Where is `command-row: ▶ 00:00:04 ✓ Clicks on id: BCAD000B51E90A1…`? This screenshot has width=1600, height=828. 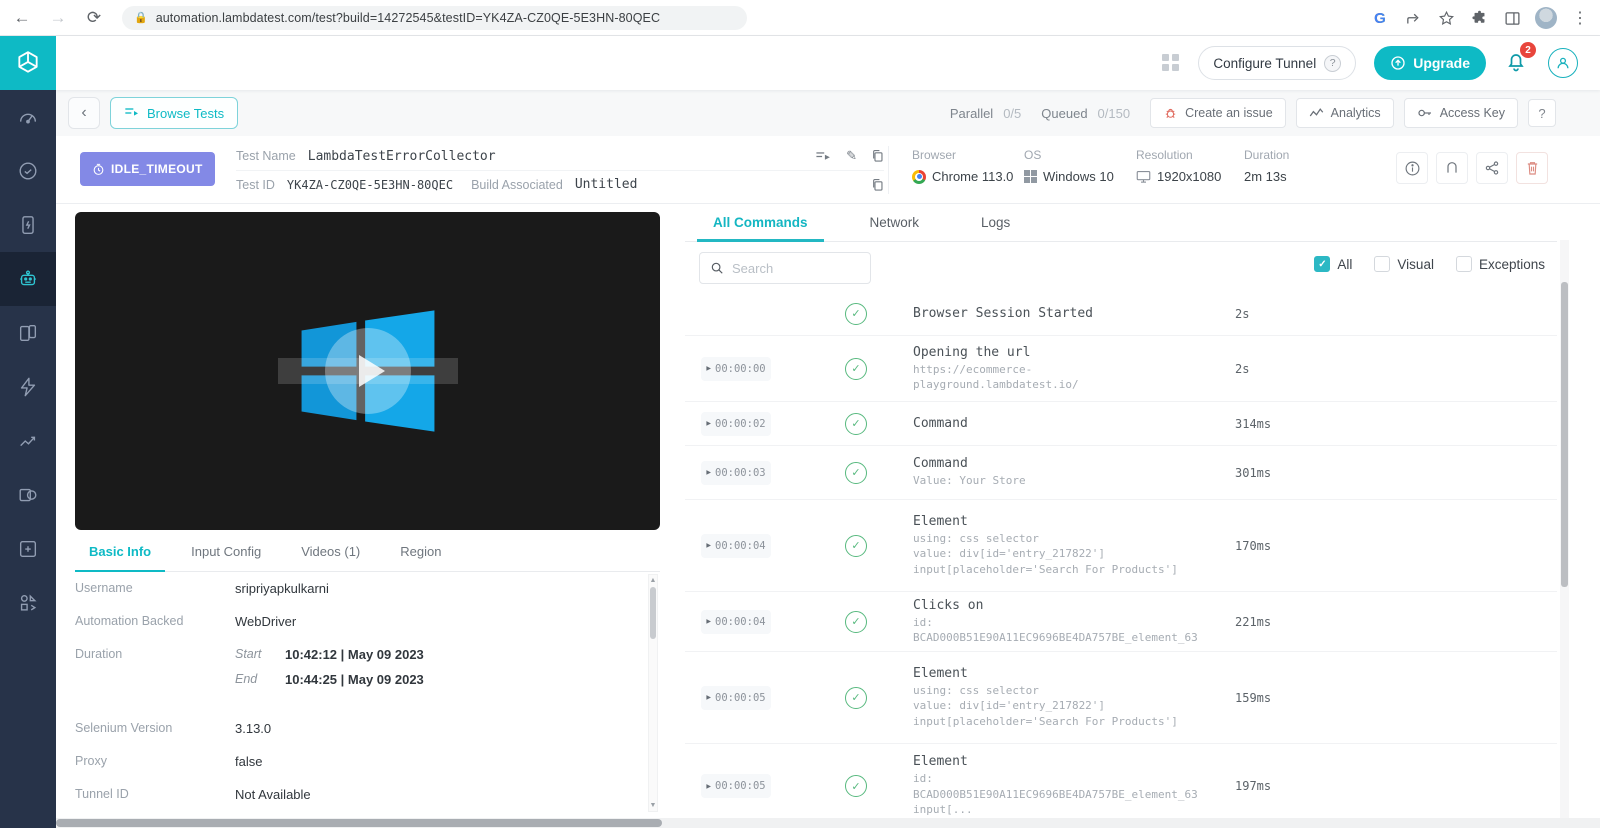
command-row: ▶ 00:00:04 ✓ Clicks on id: BCAD000B51E90A1… is located at coordinates (1121, 622).